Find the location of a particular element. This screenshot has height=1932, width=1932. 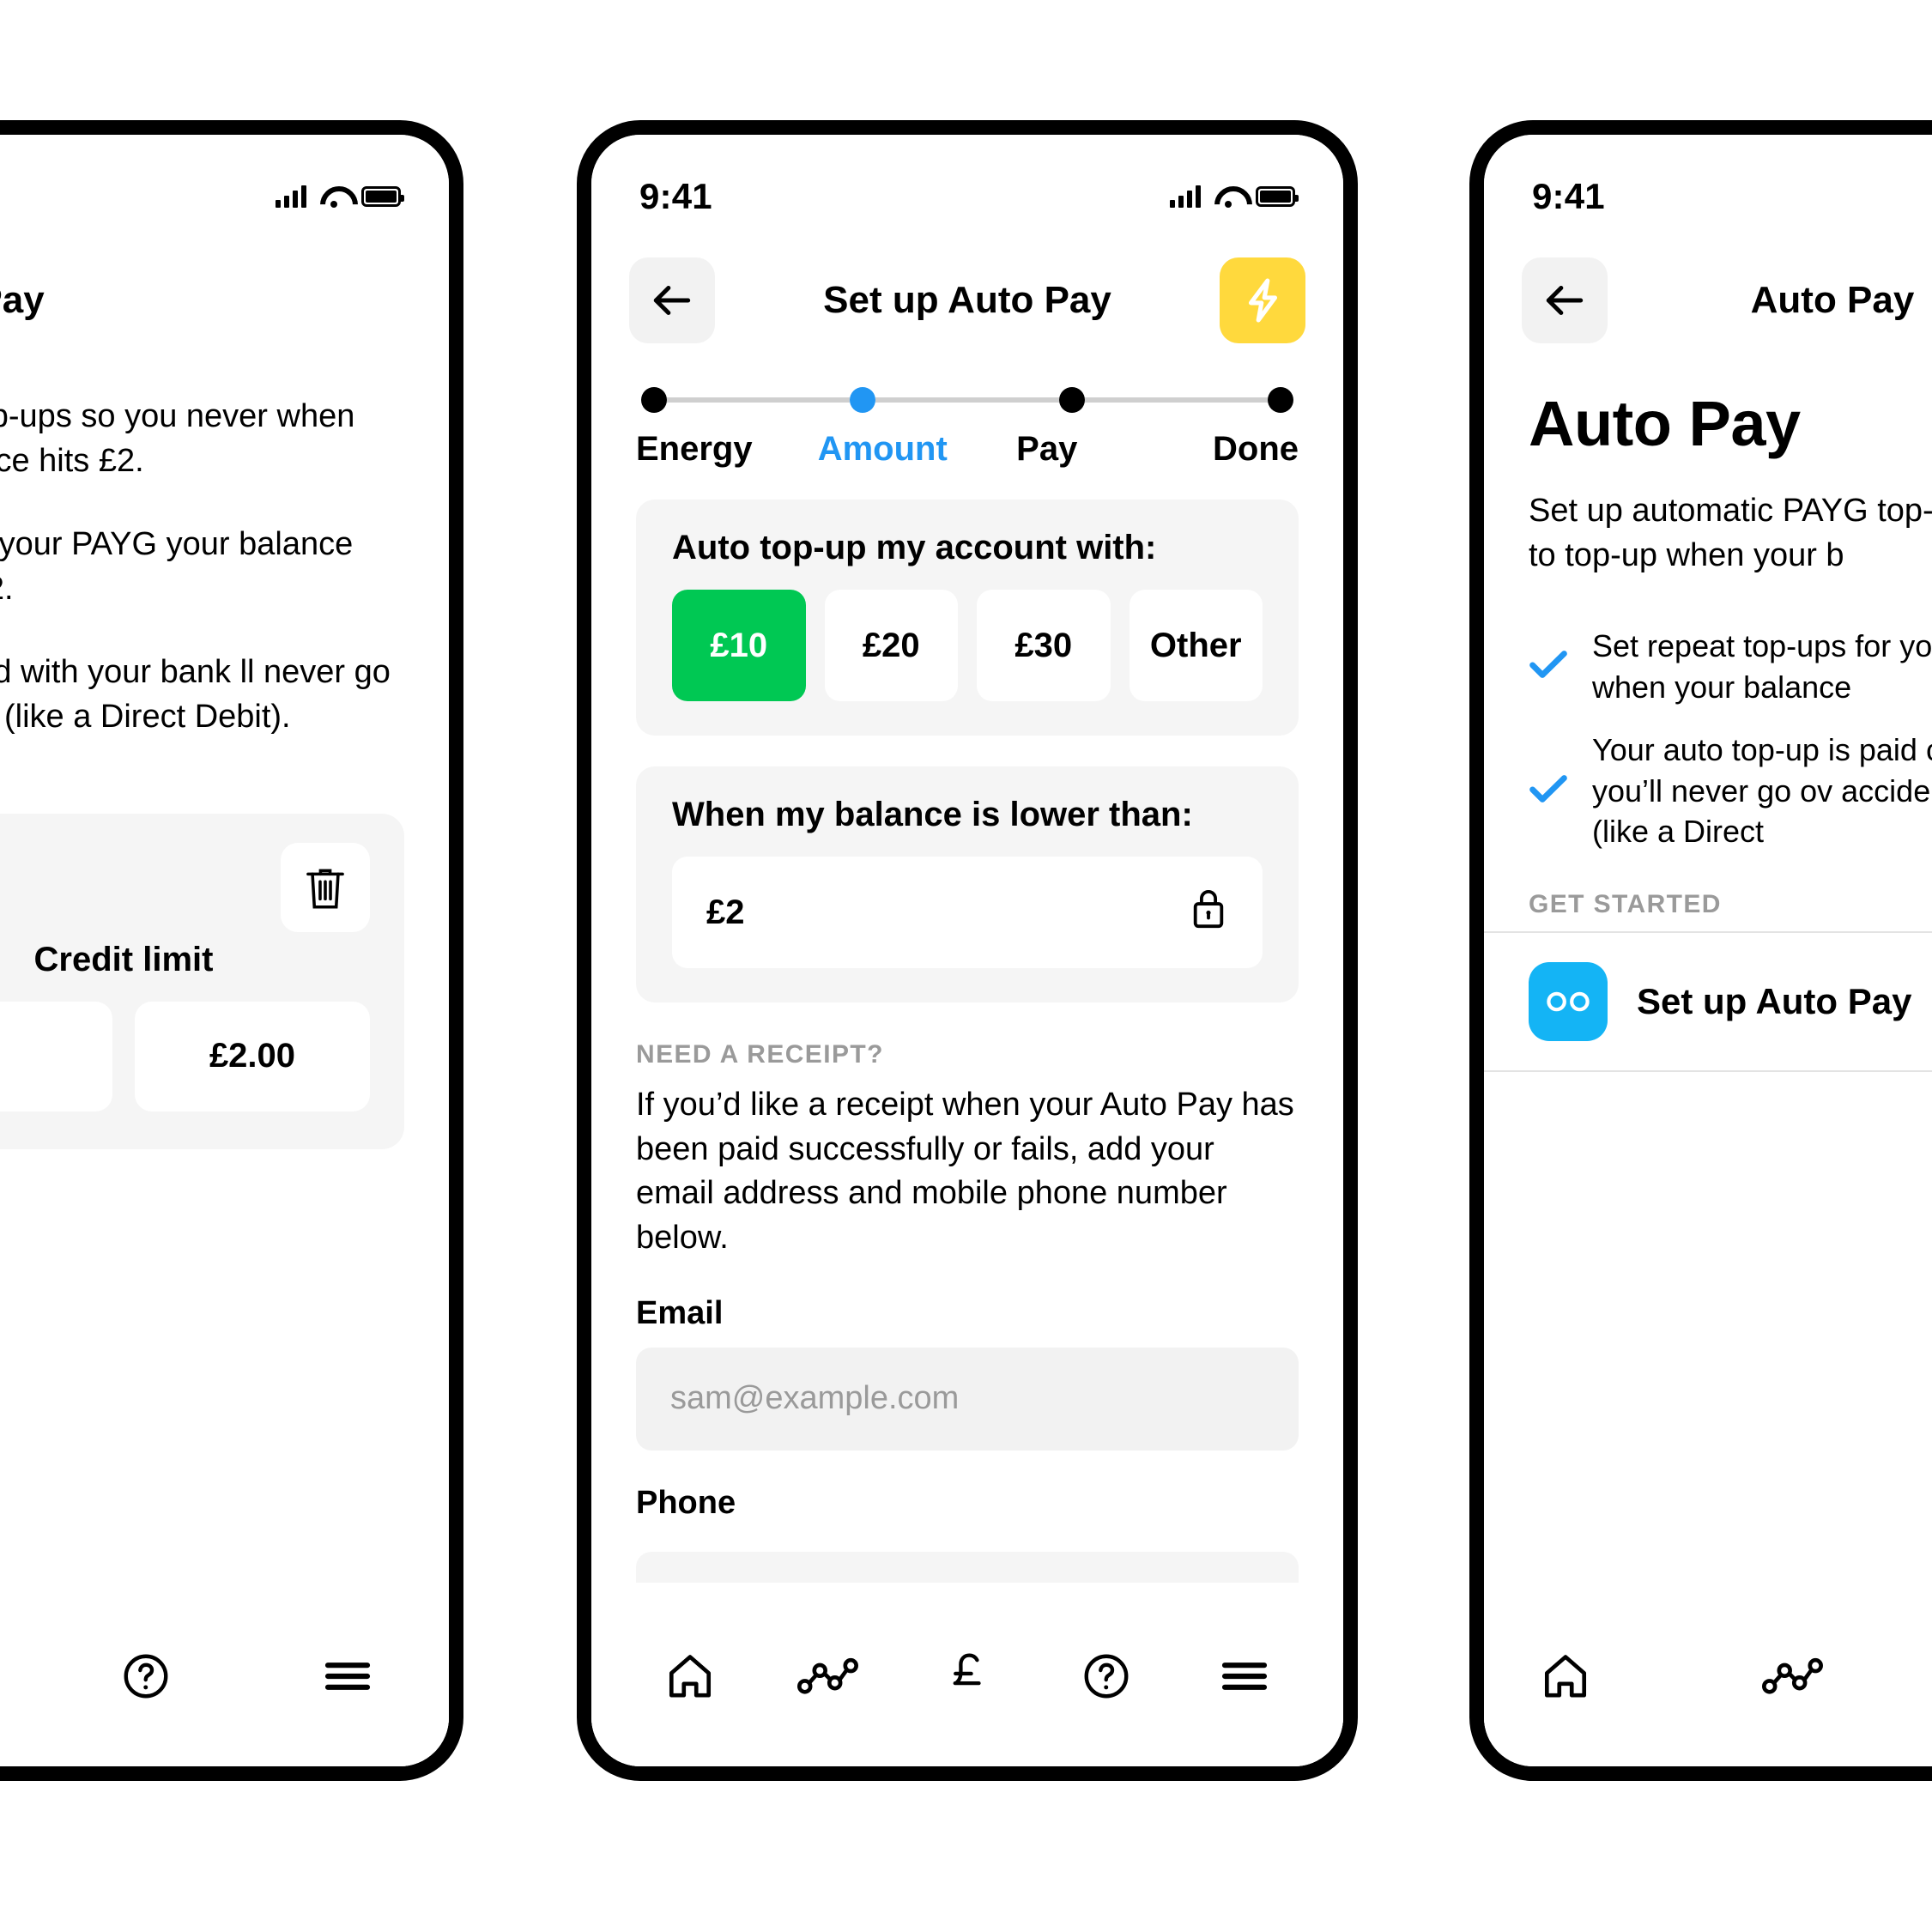

mid-status-time: 9:41 is located at coordinates (675, 196).